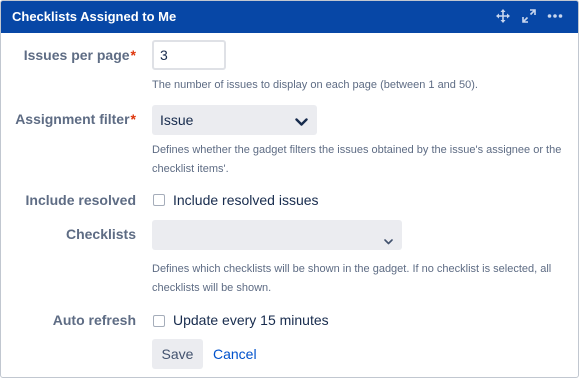  Describe the element at coordinates (289, 17) in the screenshot. I see `gadget-header: Checklists Assigned to Me` at that location.